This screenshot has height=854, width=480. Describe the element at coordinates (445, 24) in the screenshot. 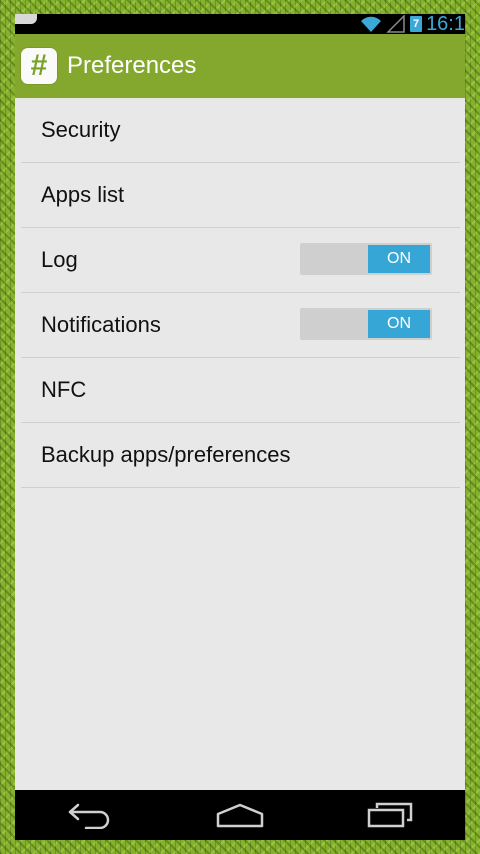

I see `clock: 16:1` at that location.